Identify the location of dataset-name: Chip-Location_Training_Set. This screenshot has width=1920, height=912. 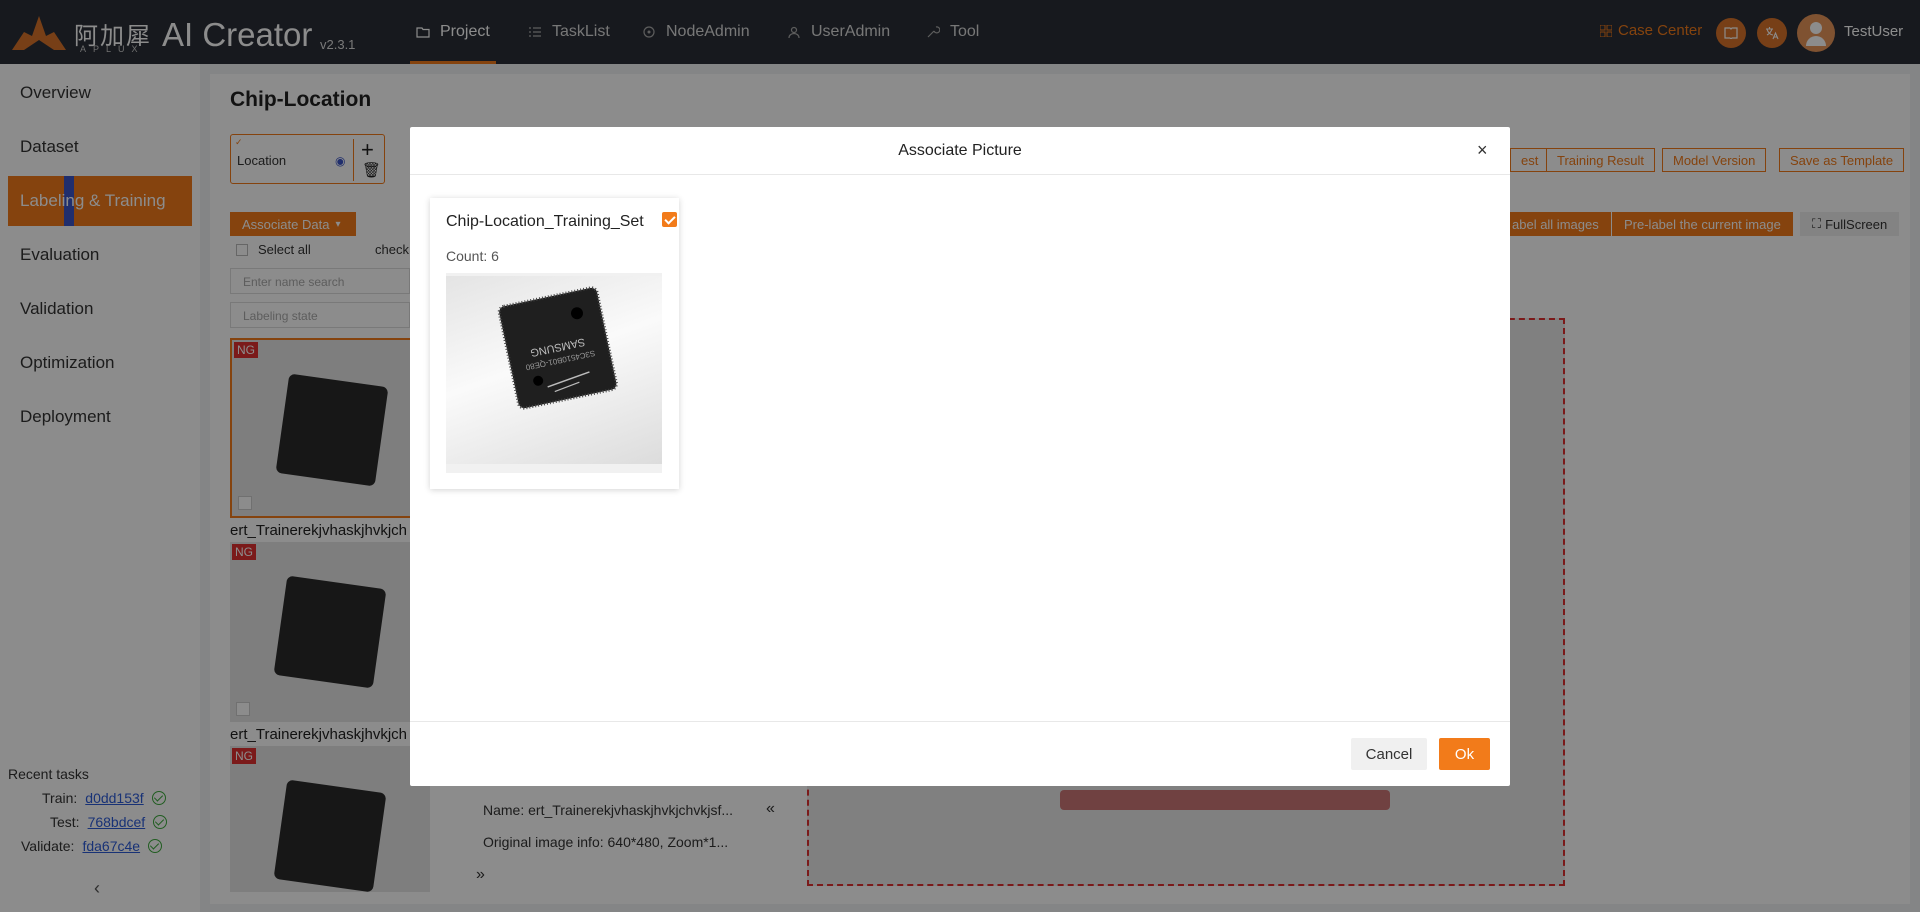
(545, 221).